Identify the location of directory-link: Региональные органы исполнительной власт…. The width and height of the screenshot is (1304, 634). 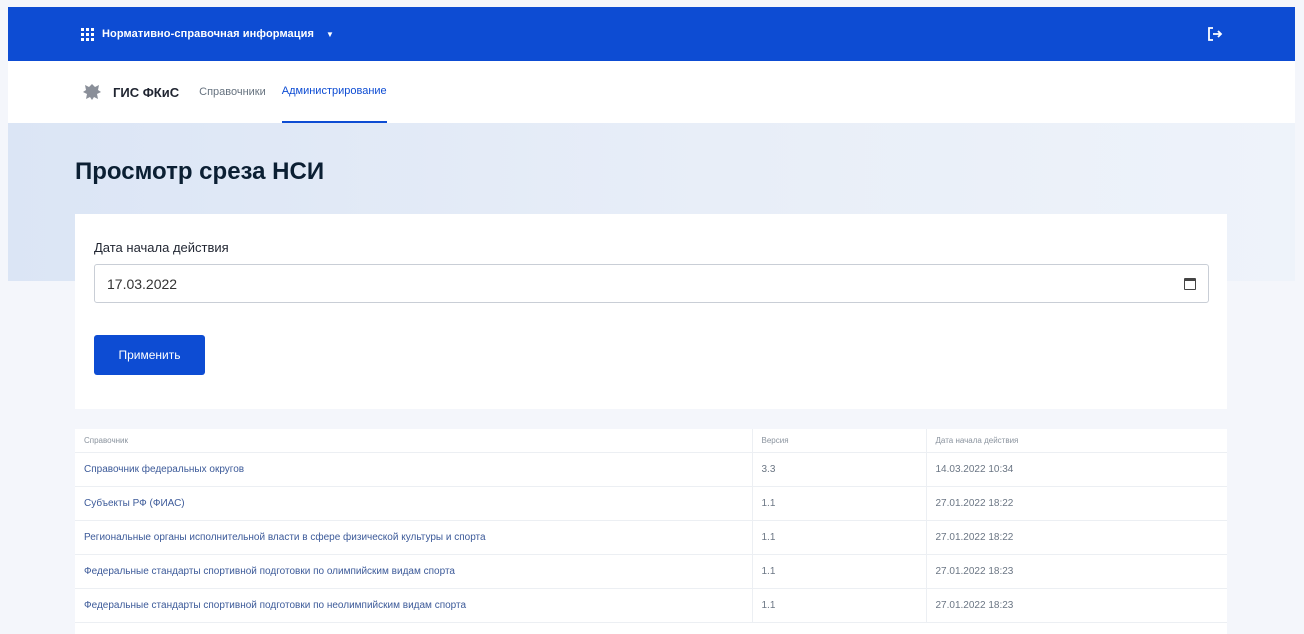
(413, 537).